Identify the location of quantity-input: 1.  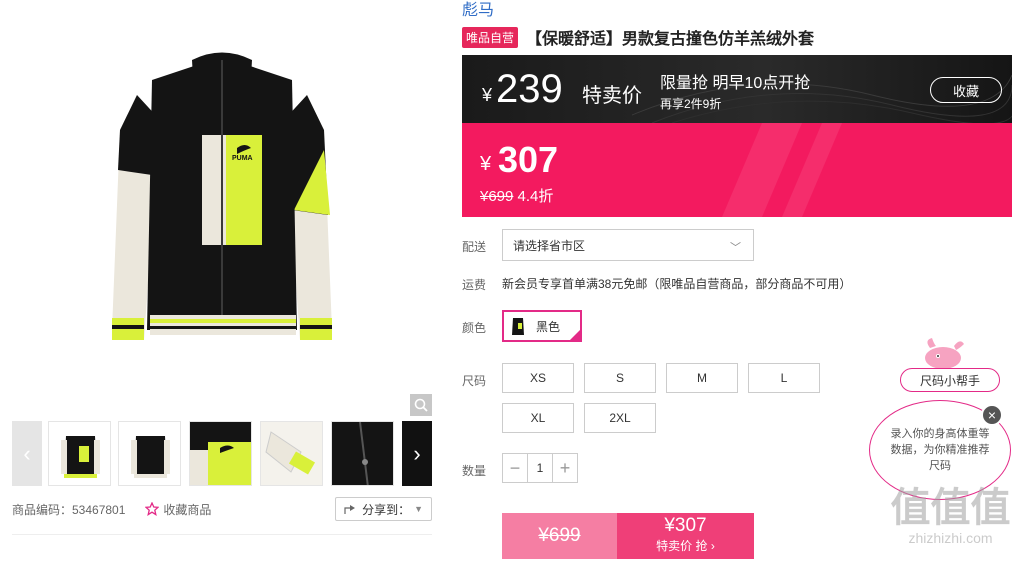
(540, 468).